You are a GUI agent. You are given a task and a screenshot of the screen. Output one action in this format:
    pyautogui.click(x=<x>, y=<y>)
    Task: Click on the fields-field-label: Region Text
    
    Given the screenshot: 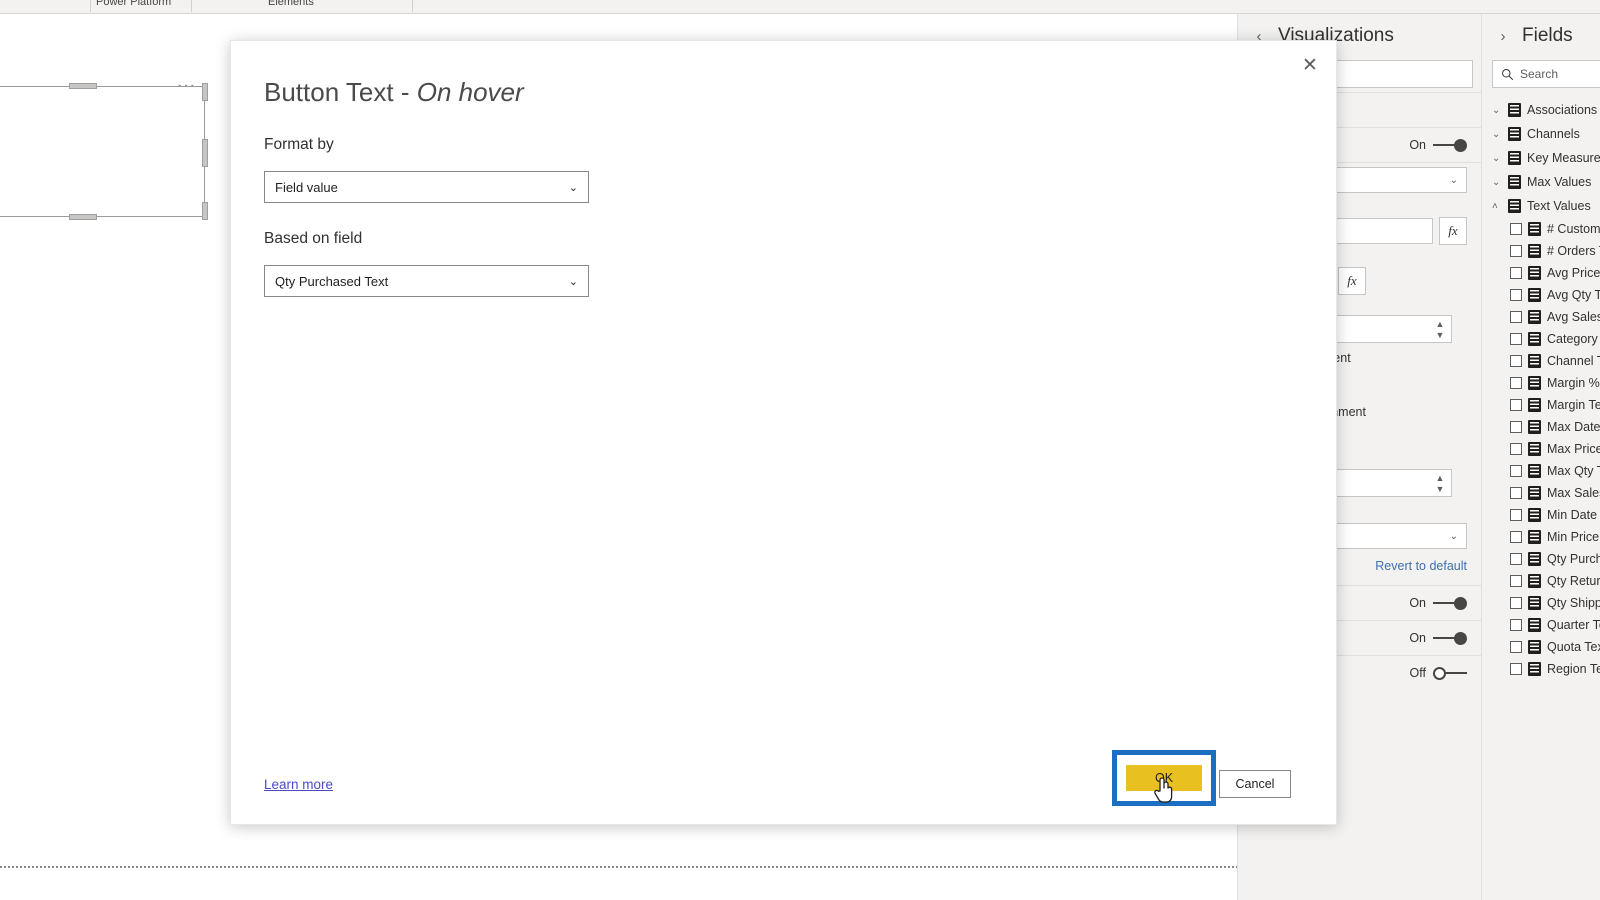 What is the action you would take?
    pyautogui.click(x=1573, y=669)
    